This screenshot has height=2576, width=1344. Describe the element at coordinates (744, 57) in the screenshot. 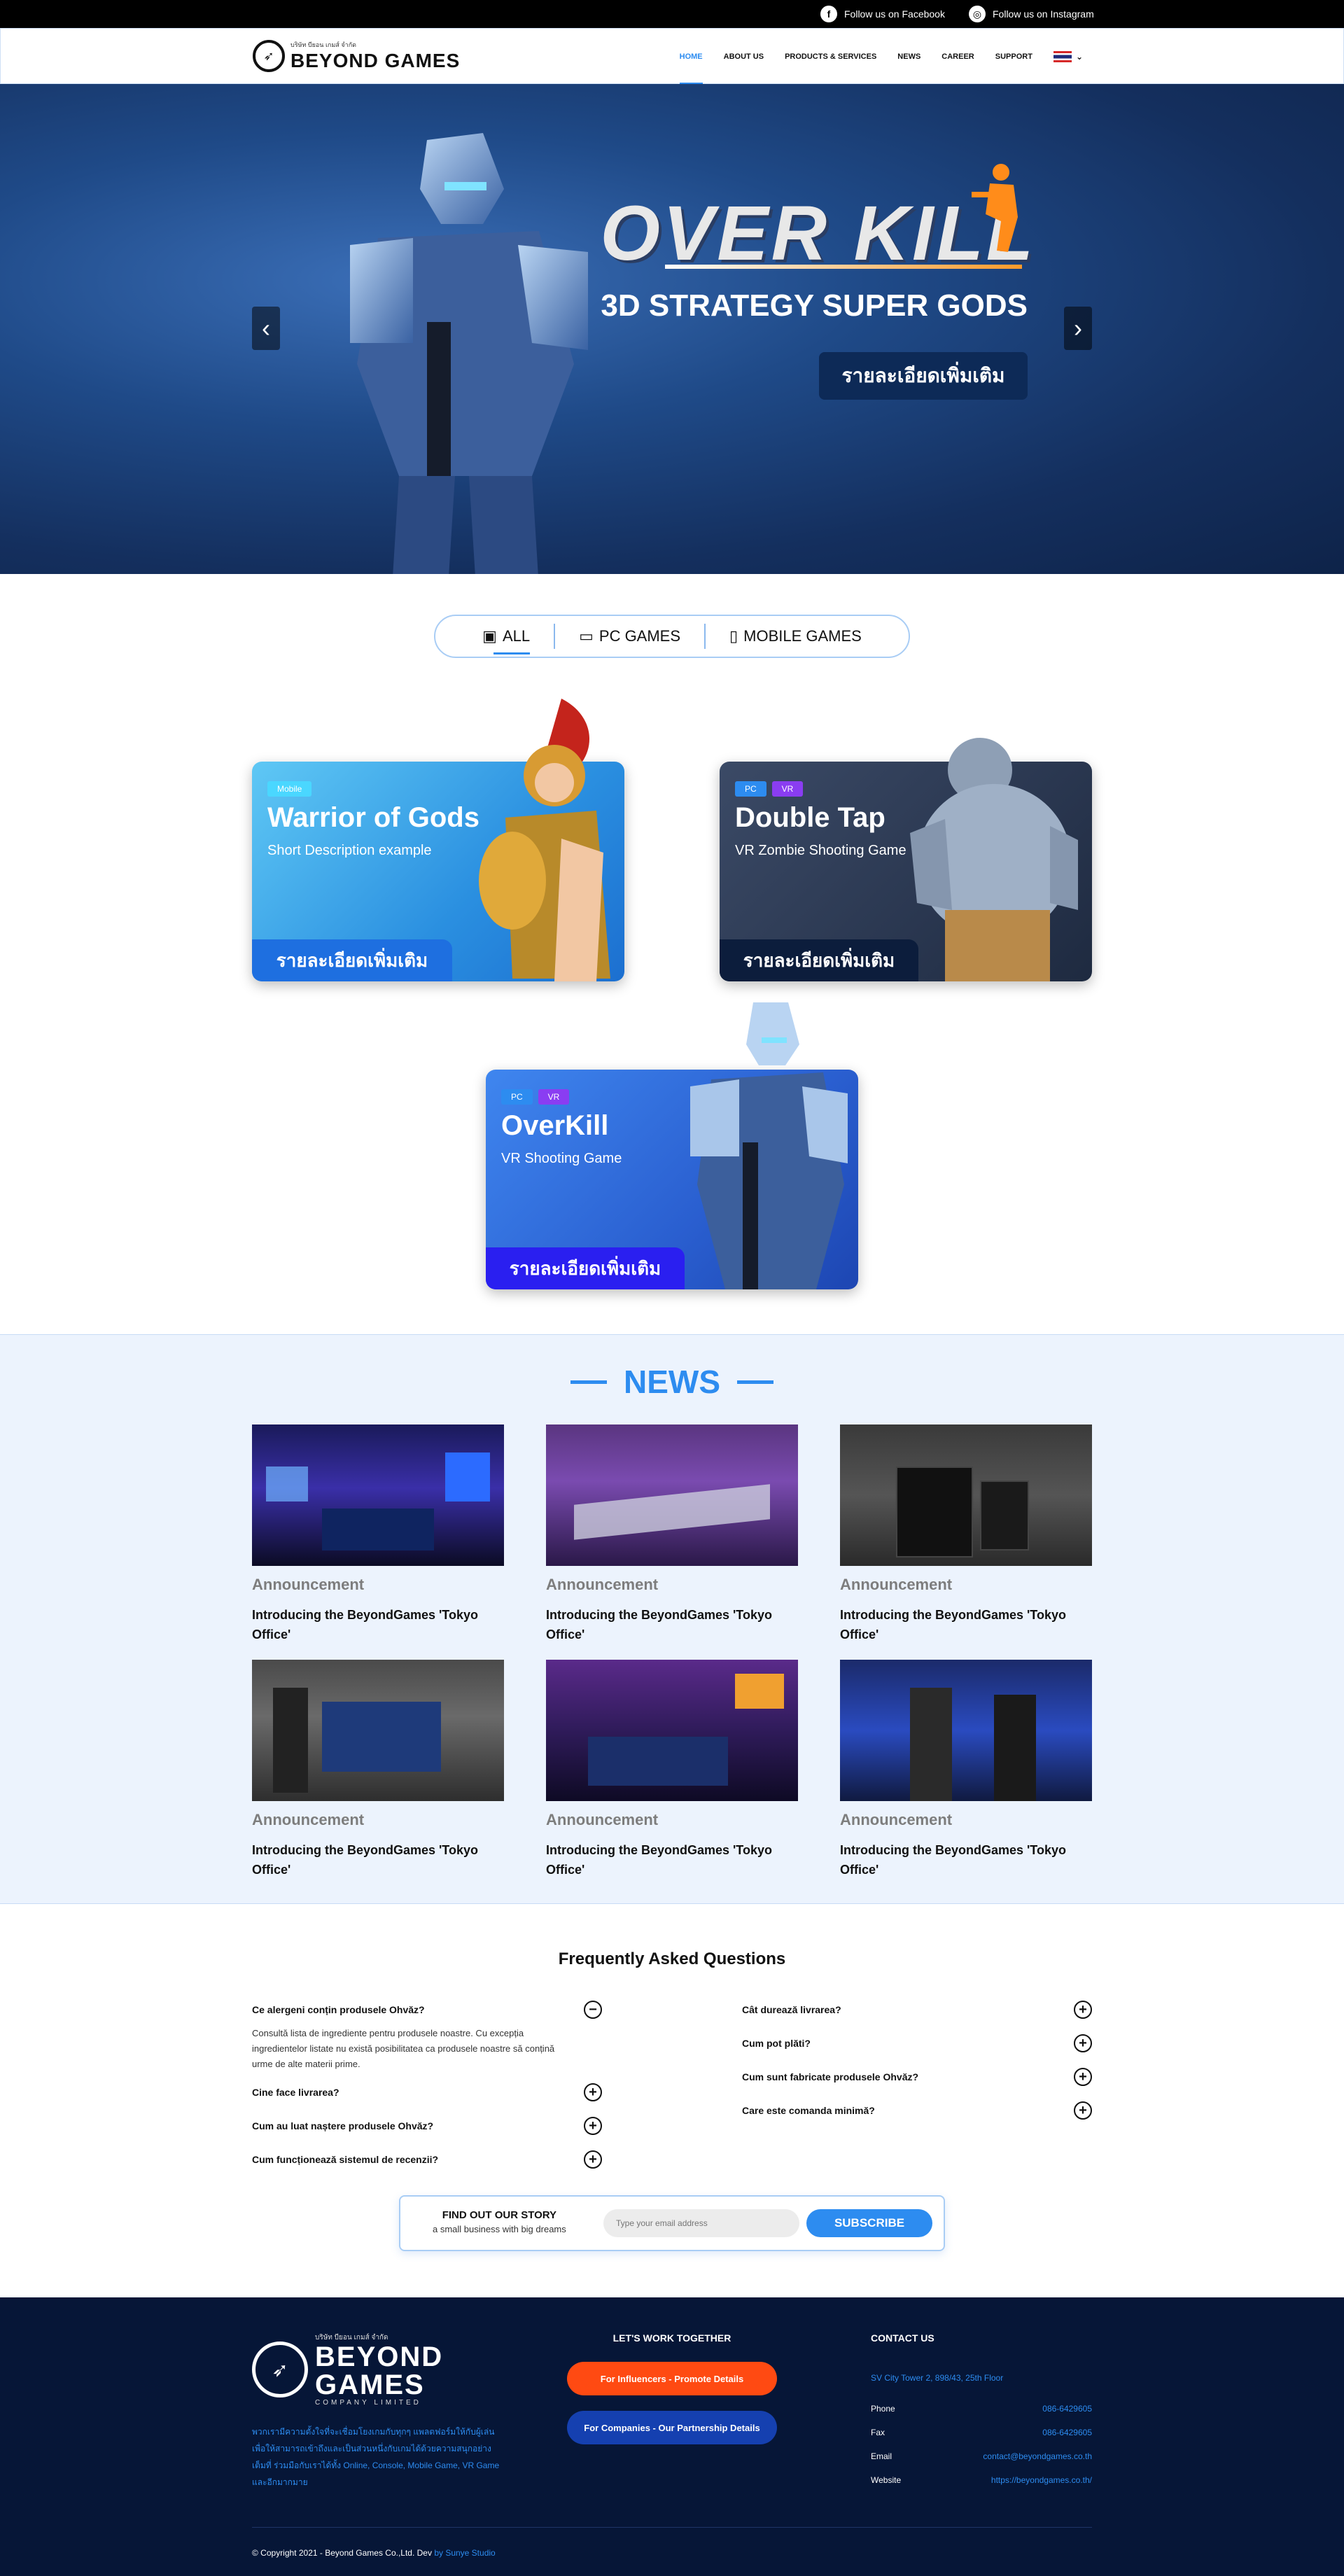

I see `nav-item-about: ABOUT US` at that location.